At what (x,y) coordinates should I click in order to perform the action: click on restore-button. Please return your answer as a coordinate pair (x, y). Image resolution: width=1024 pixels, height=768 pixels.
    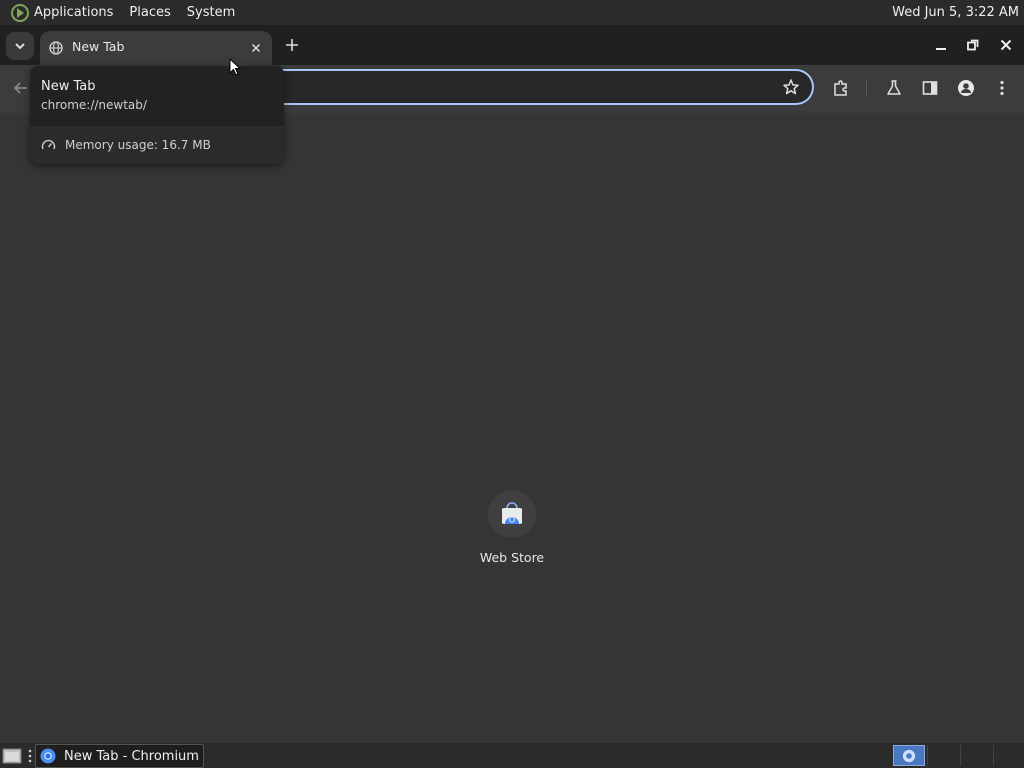
    Looking at the image, I should click on (973, 45).